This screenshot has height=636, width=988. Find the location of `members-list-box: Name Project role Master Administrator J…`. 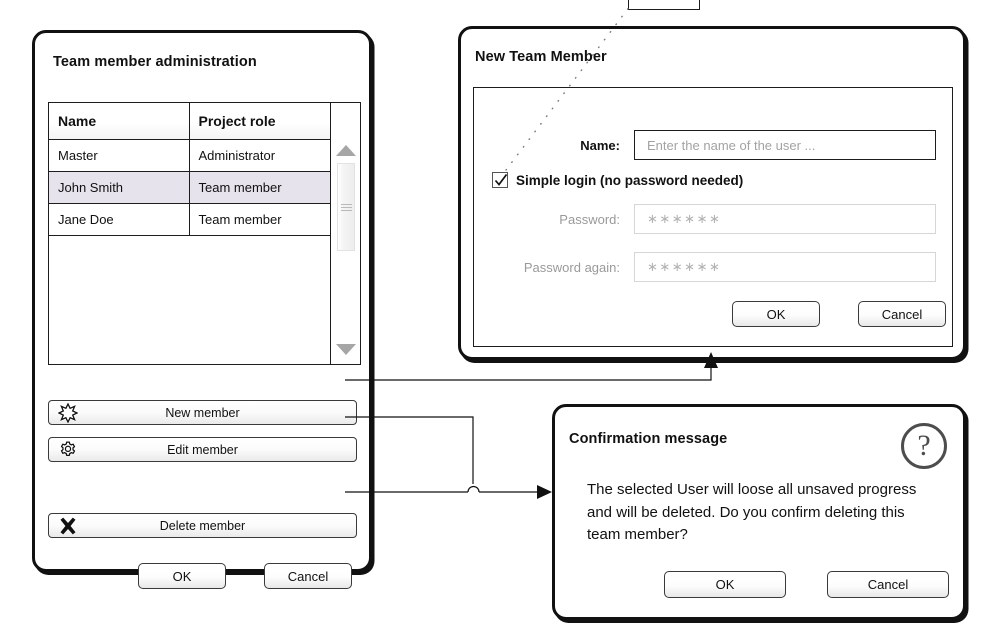

members-list-box: Name Project role Master Administrator J… is located at coordinates (204, 233).